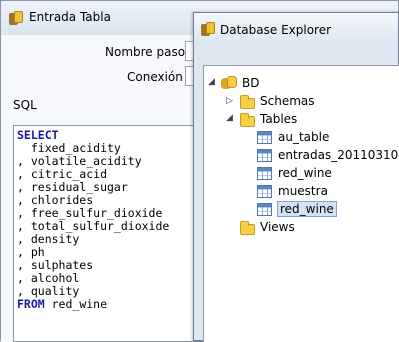 The height and width of the screenshot is (342, 399). Describe the element at coordinates (90, 213) in the screenshot. I see `sql-line: , free_sulfur_dioxide` at that location.